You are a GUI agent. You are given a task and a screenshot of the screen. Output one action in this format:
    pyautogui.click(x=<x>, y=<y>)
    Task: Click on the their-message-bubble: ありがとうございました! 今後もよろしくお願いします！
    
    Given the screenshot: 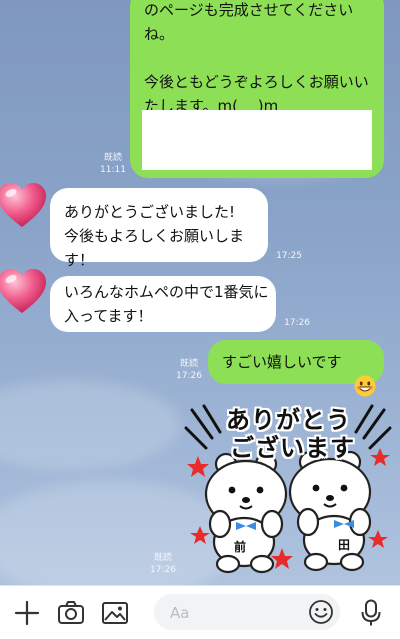 What is the action you would take?
    pyautogui.click(x=159, y=228)
    